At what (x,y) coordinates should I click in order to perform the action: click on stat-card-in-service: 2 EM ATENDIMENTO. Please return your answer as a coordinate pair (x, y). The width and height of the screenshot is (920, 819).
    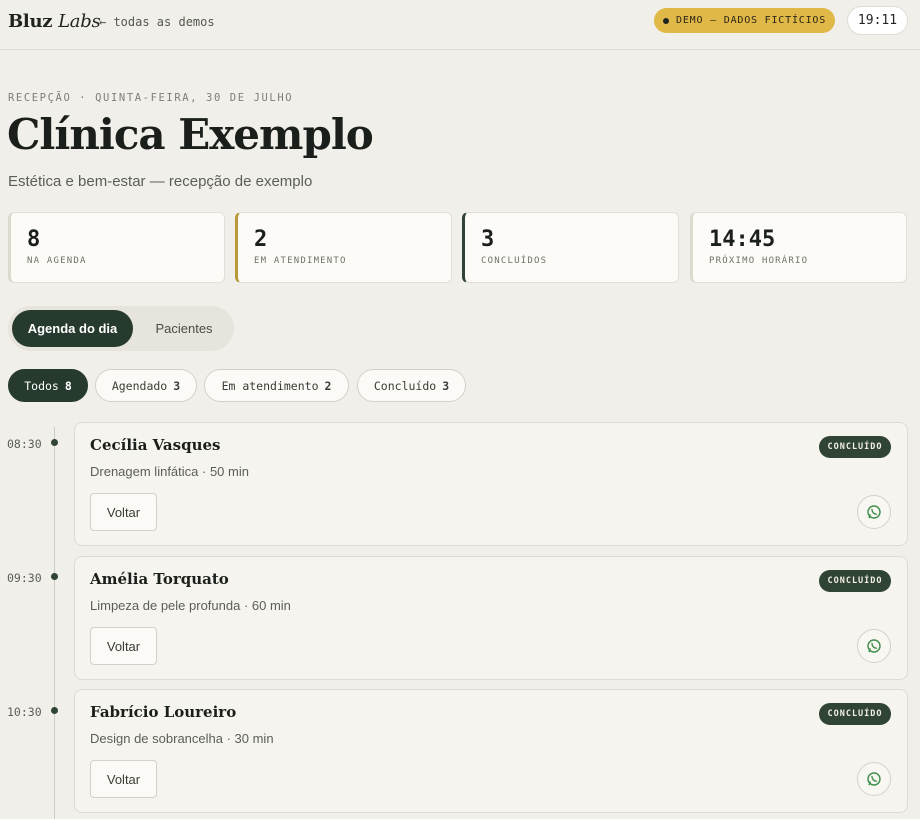
    Looking at the image, I should click on (343, 247).